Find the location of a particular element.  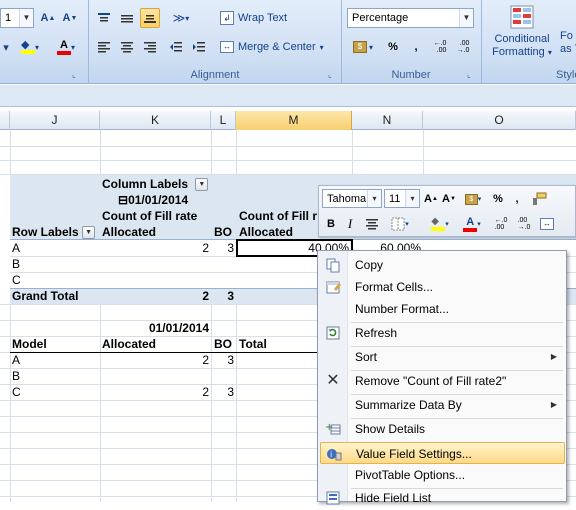

align-center-button is located at coordinates (127, 47).